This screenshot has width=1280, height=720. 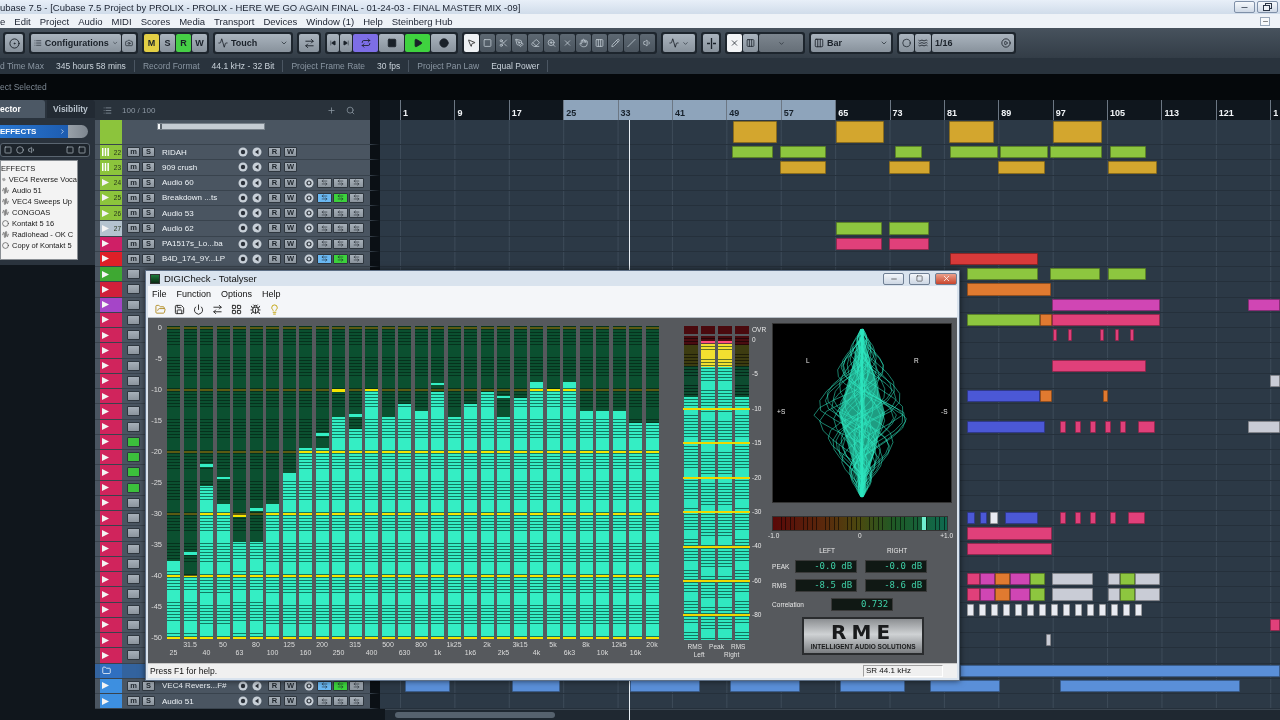 I want to click on menu-item: Media, so click(x=192, y=21).